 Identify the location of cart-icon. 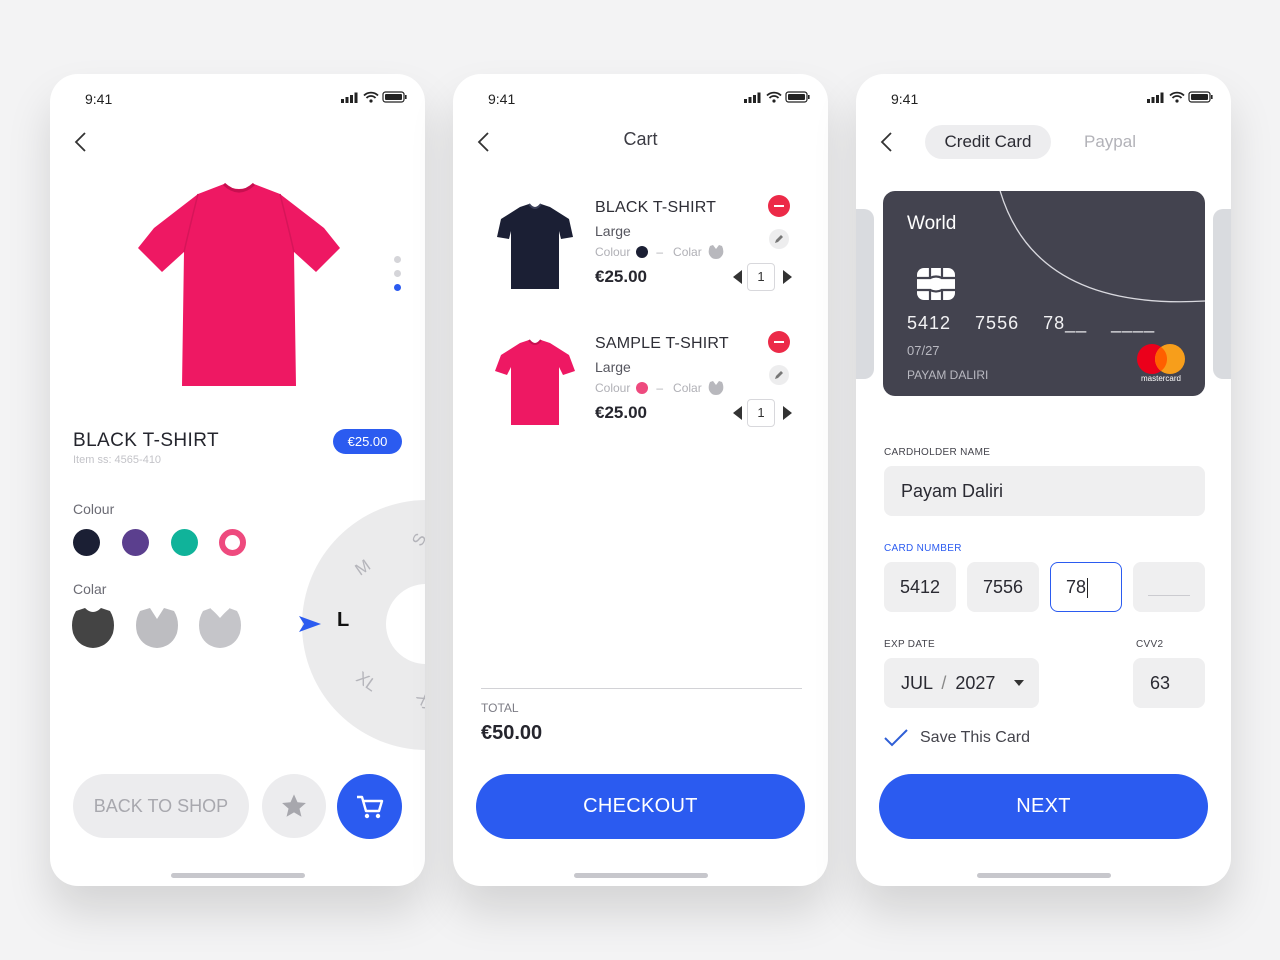
(369, 806).